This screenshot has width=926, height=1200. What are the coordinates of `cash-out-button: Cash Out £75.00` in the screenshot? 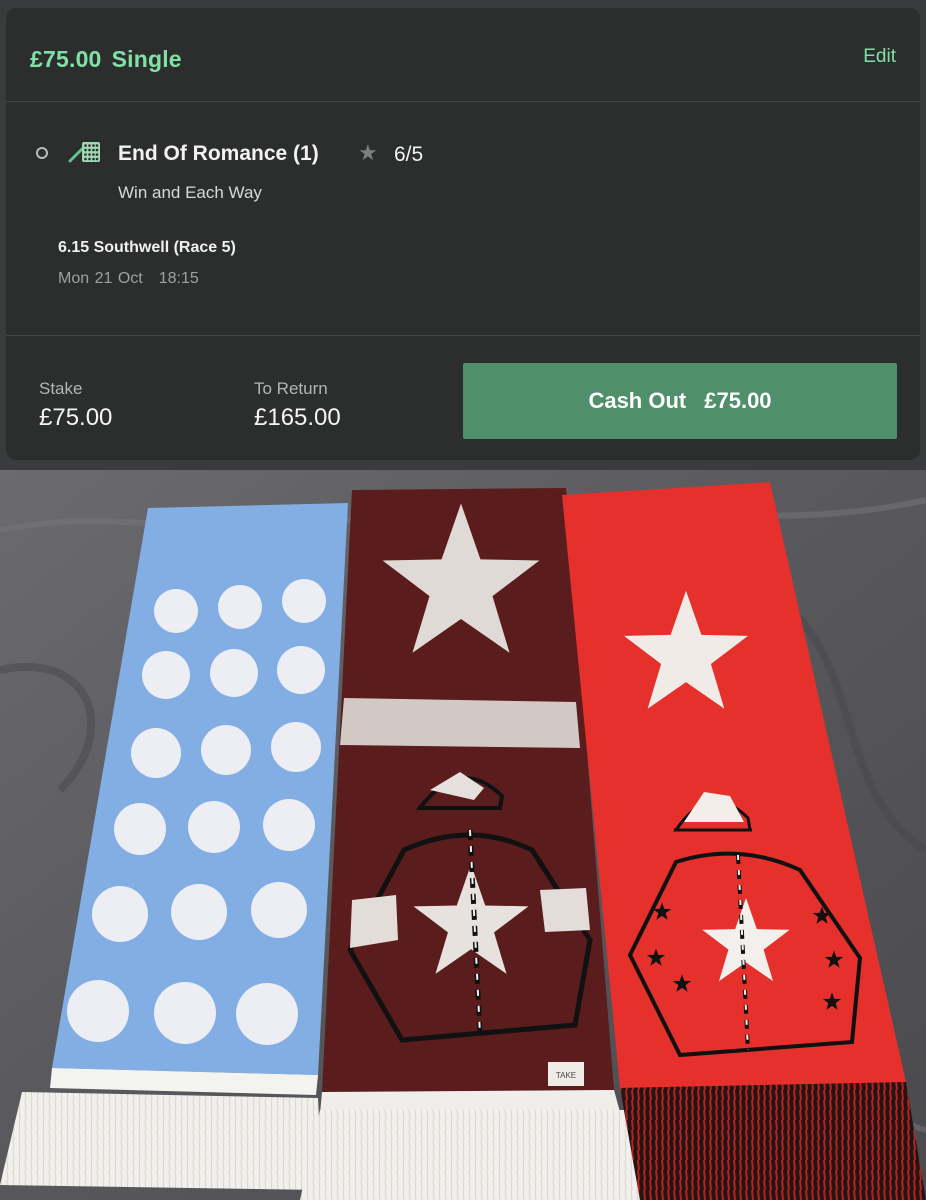 It's located at (680, 401).